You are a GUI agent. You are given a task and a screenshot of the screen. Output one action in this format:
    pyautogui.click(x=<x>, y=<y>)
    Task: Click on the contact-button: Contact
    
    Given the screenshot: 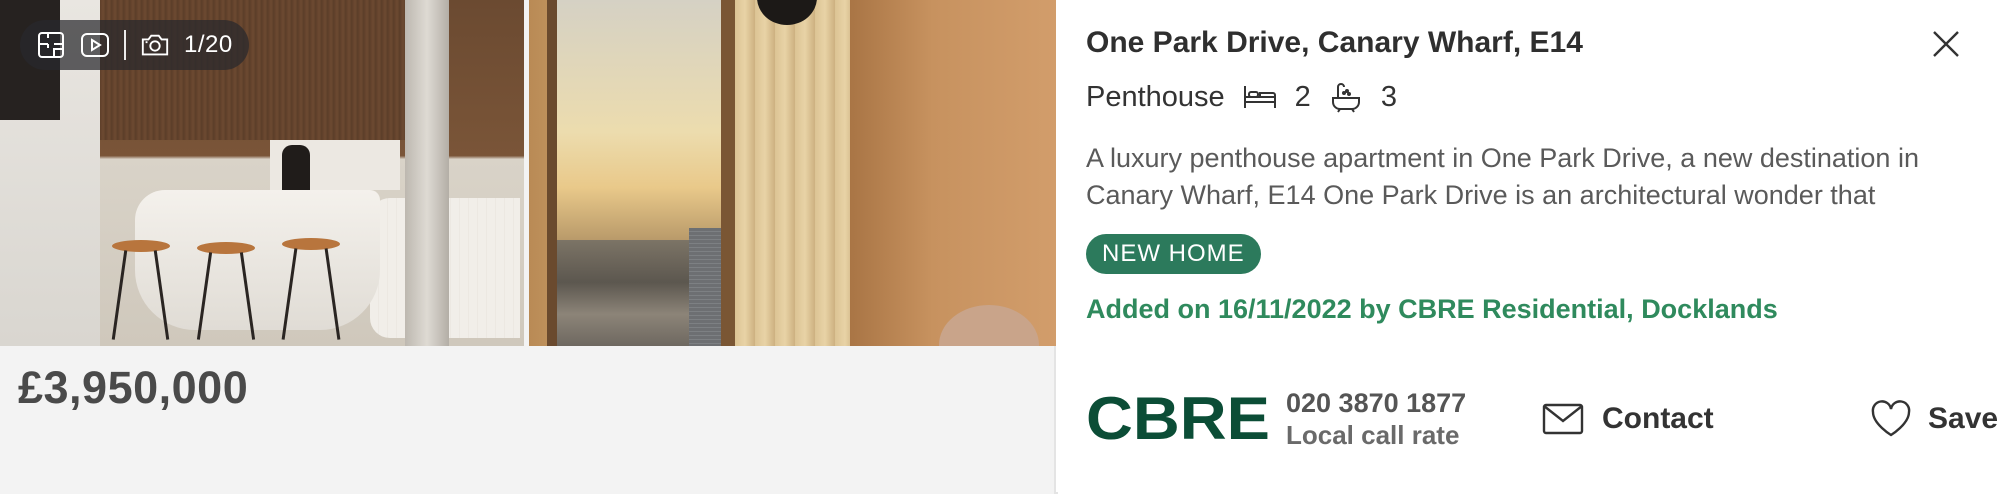 What is the action you would take?
    pyautogui.click(x=1628, y=419)
    